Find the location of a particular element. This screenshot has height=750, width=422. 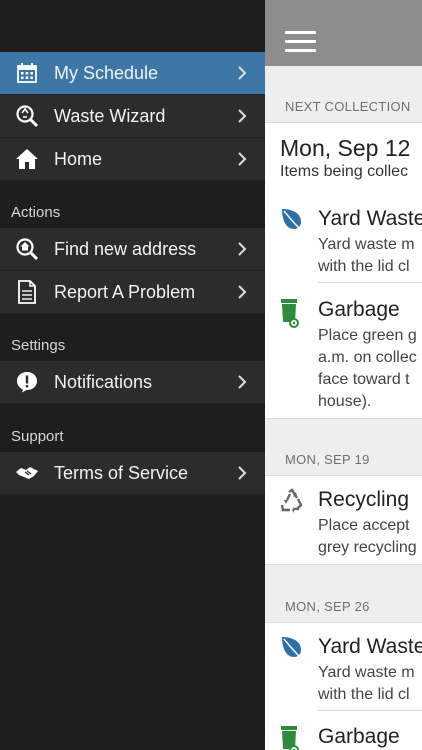

sidebar-item-find-new-address: Find new address is located at coordinates (132, 249).